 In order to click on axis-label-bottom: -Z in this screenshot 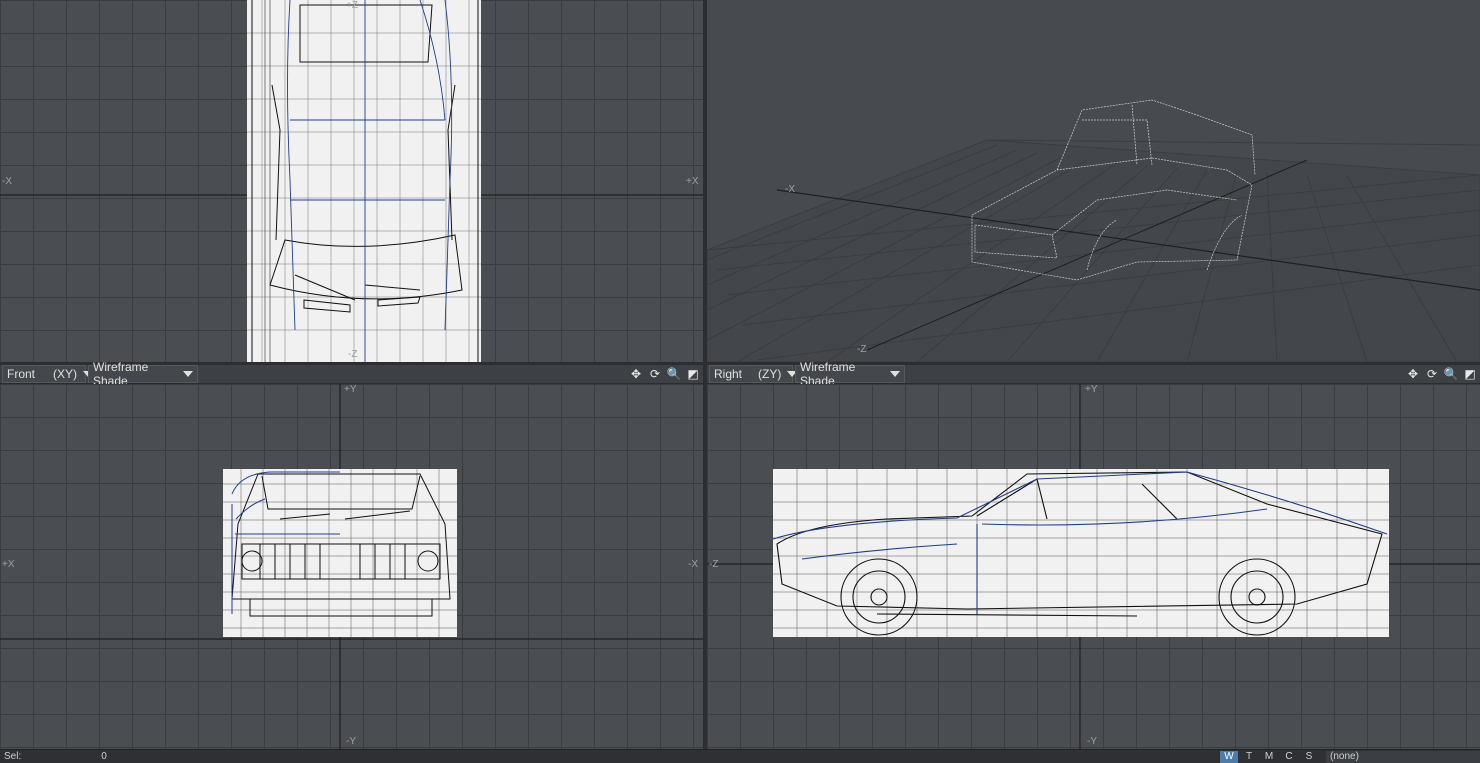, I will do `click(353, 354)`.